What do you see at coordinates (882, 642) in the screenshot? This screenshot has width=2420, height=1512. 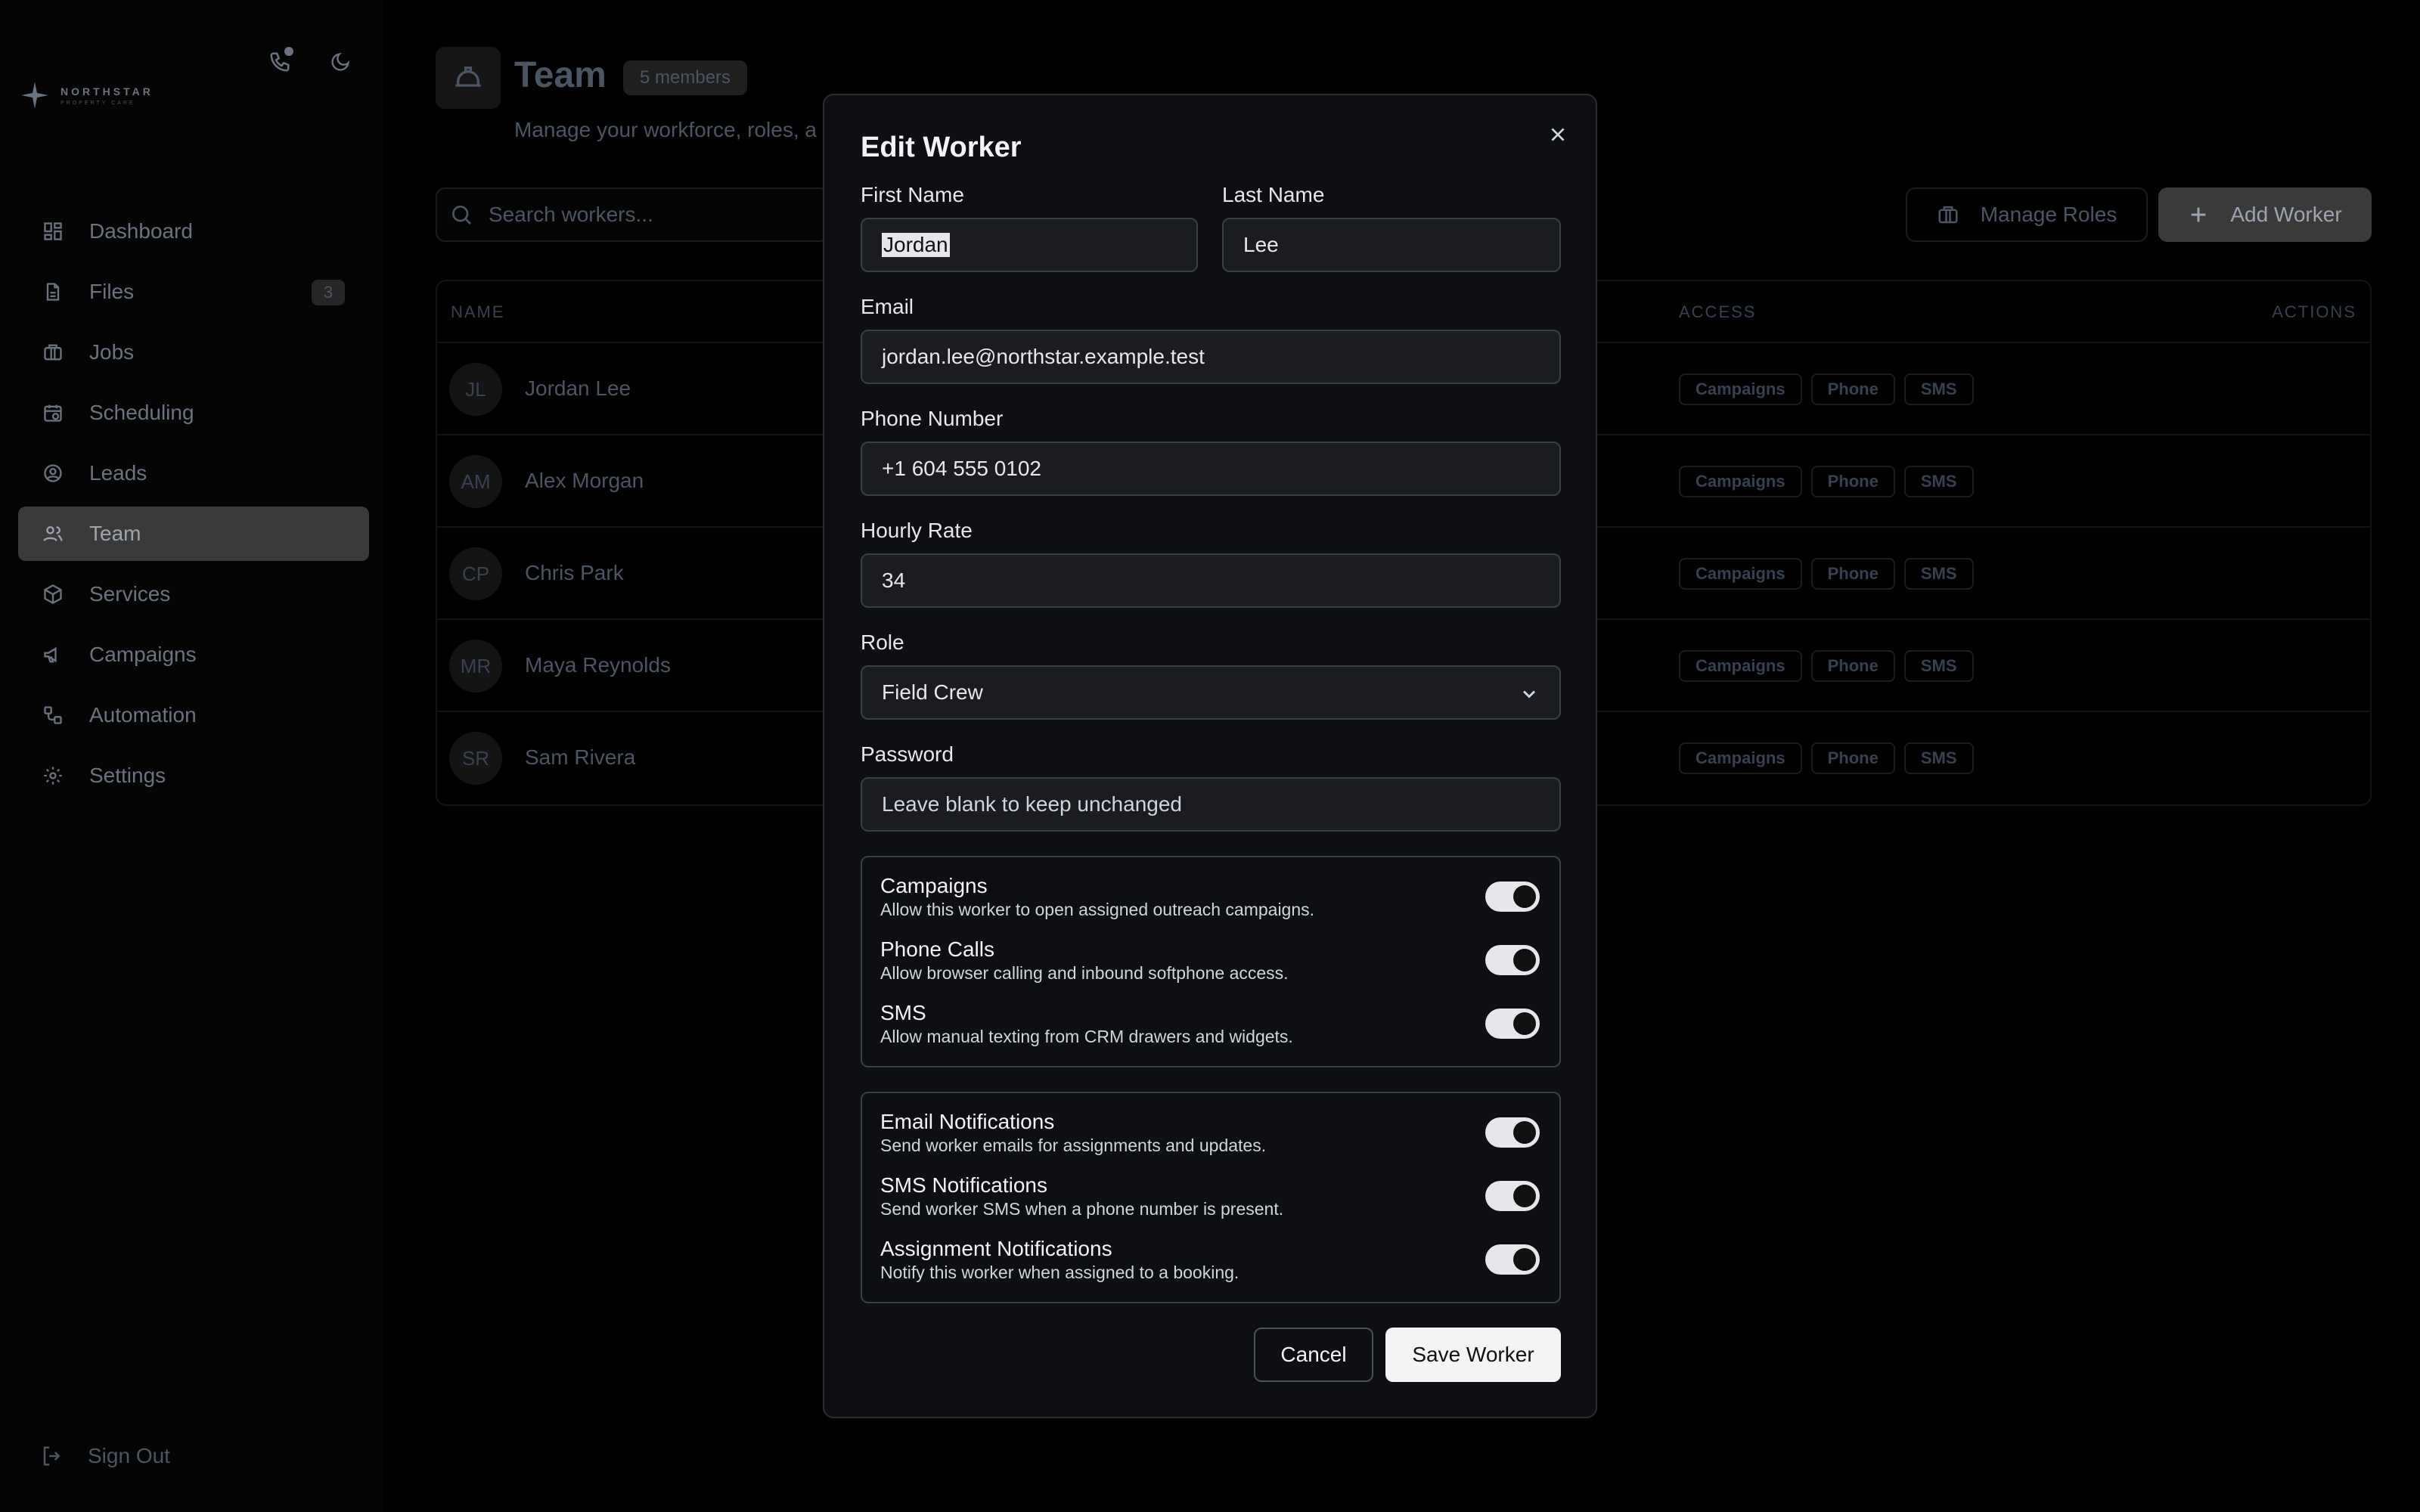 I see `role-label: Role` at bounding box center [882, 642].